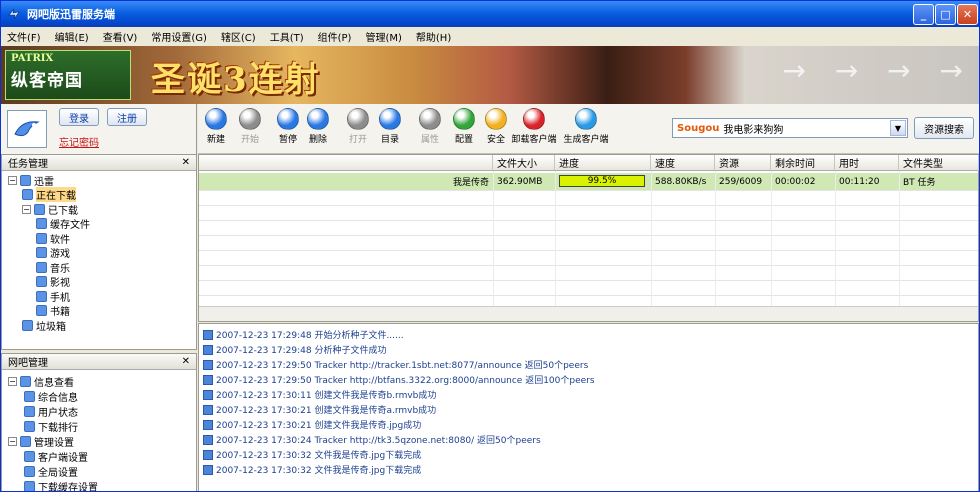  Describe the element at coordinates (53, 253) in the screenshot. I see `tree-item: 游戏` at that location.